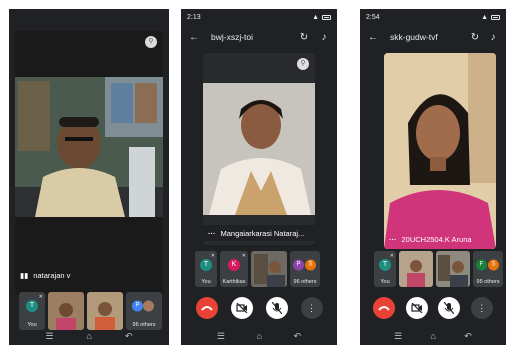 Image resolution: width=509 pixels, height=352 pixels. I want to click on avatar: S, so click(493, 265).